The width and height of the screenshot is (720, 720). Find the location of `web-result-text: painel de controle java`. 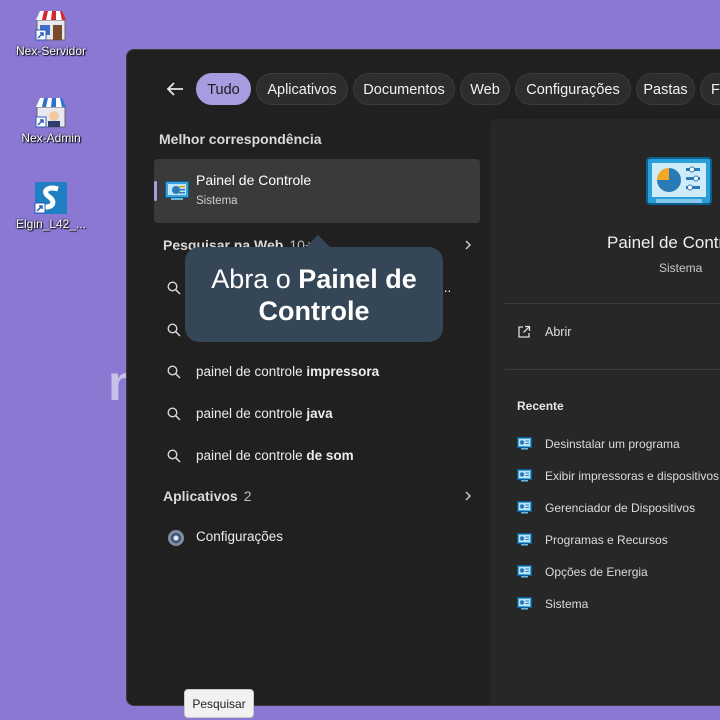

web-result-text: painel de controle java is located at coordinates (264, 413).